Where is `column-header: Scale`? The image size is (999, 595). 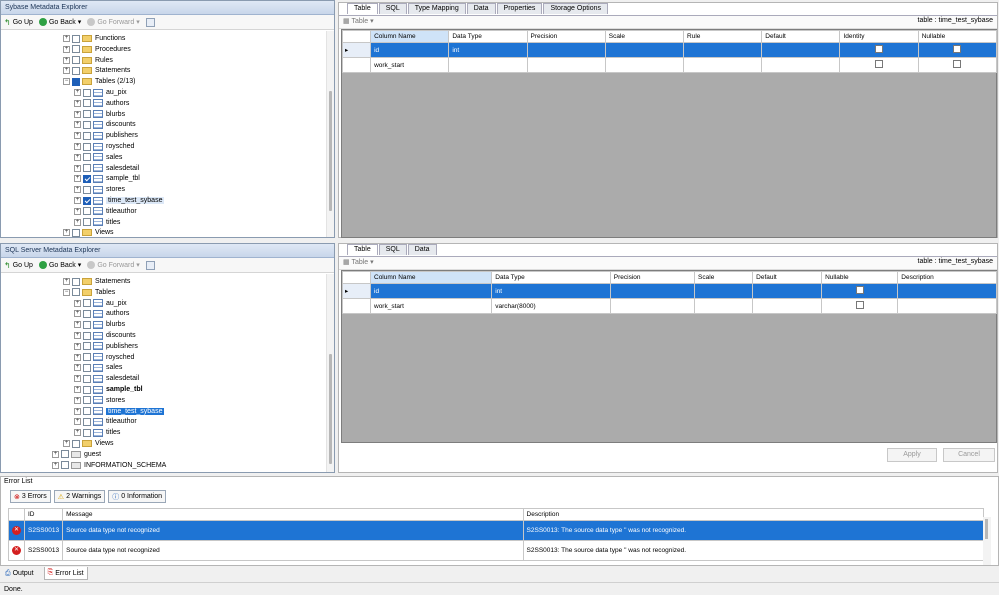 column-header: Scale is located at coordinates (724, 277).